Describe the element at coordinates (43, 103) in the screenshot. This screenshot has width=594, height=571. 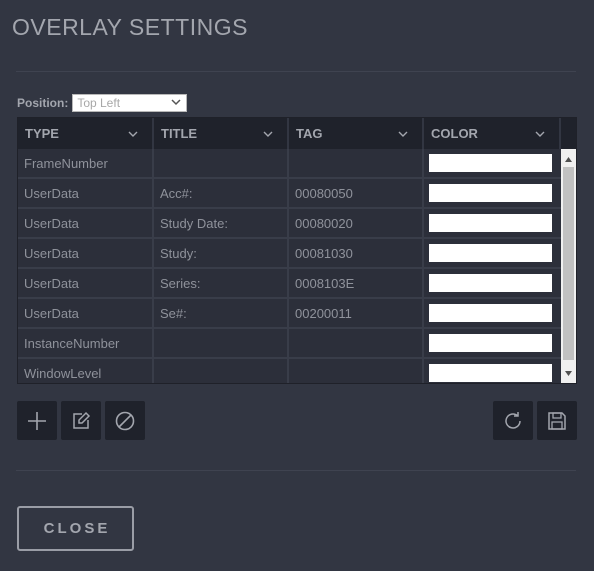
I see `position-label: Position:` at that location.